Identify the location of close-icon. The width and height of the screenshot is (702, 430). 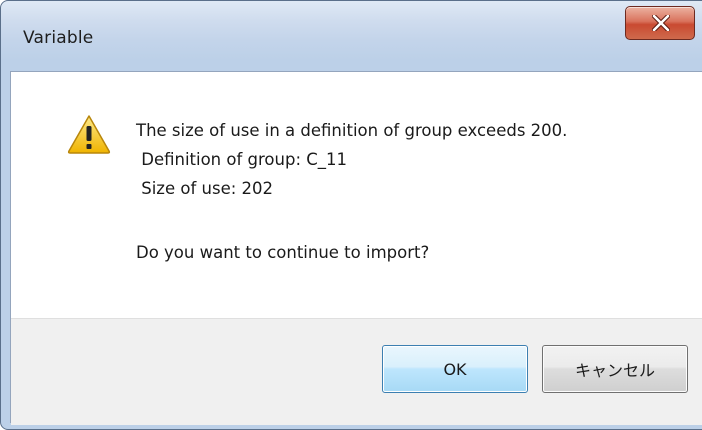
(661, 23).